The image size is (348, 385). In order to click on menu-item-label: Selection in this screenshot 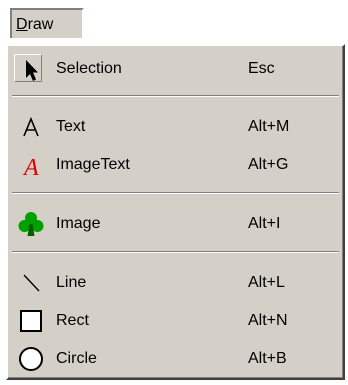, I will do `click(89, 68)`.